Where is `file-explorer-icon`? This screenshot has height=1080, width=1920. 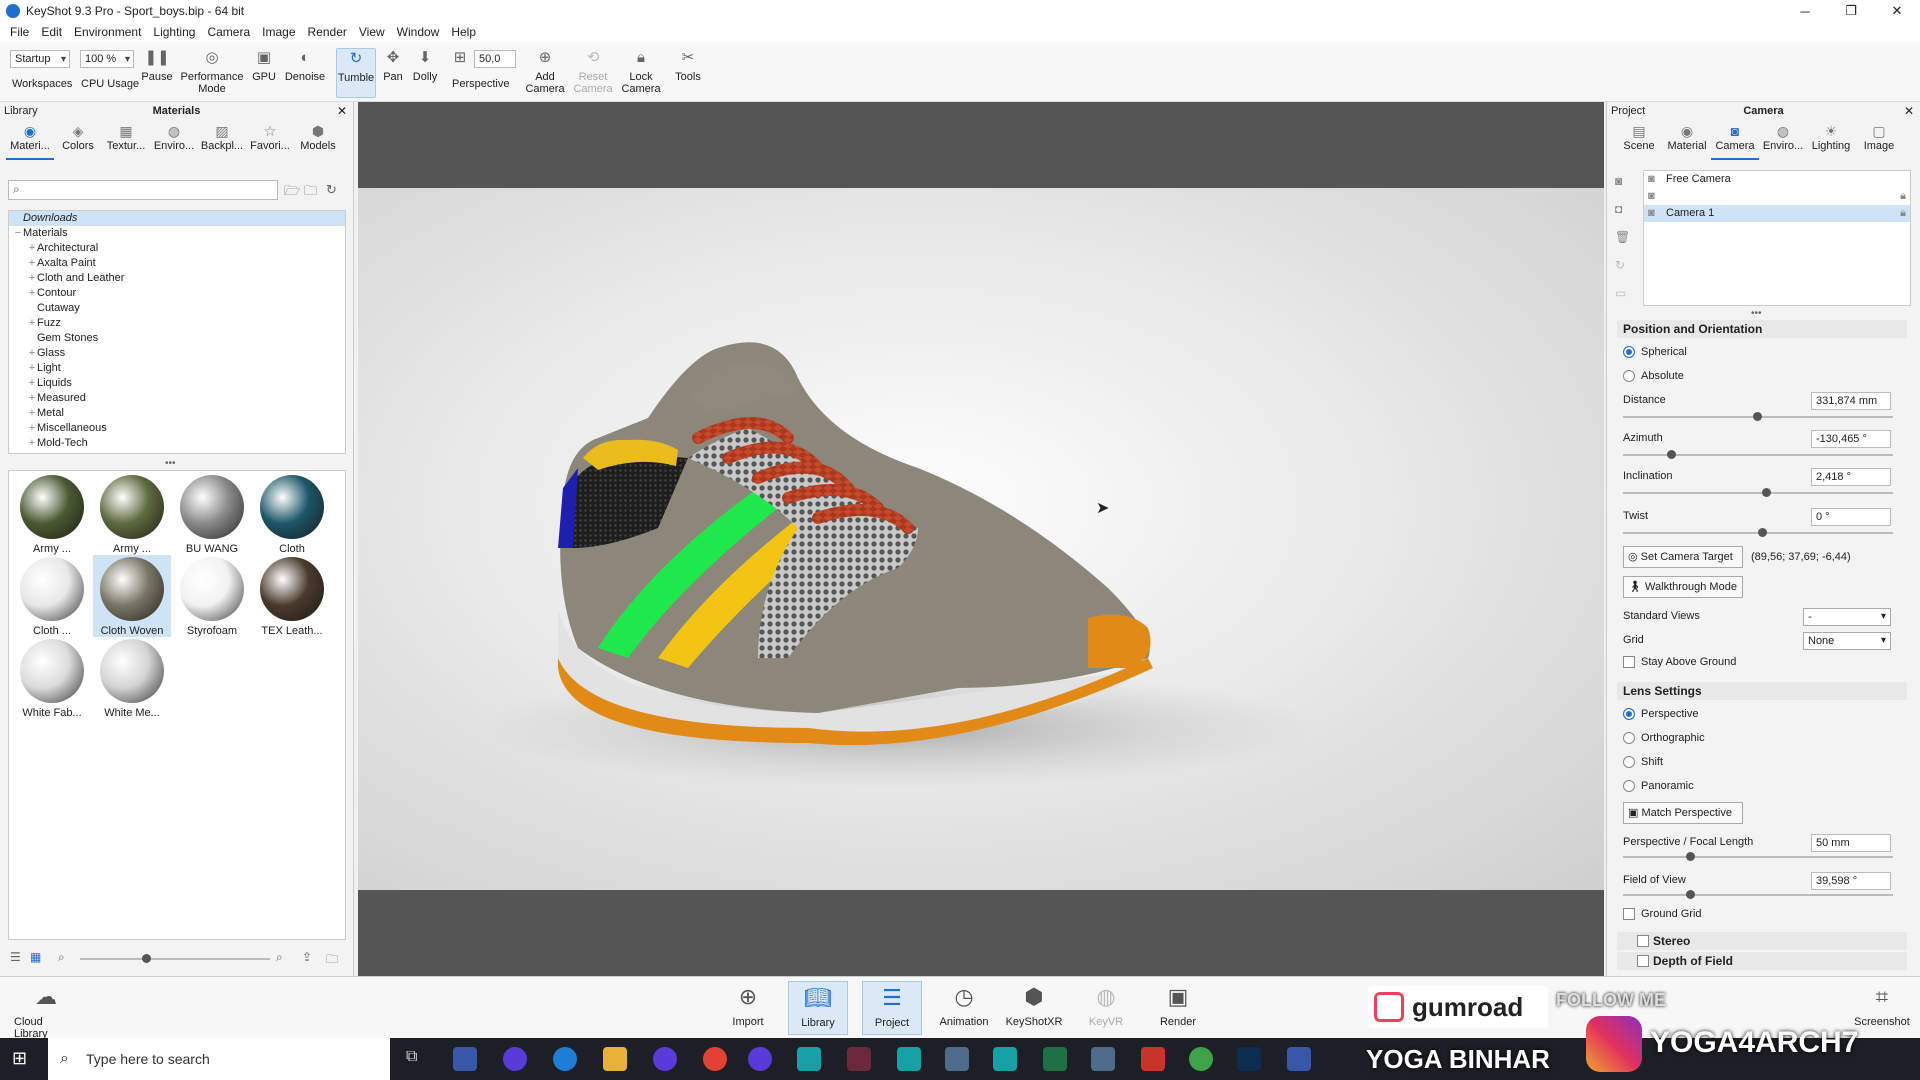 file-explorer-icon is located at coordinates (615, 1059).